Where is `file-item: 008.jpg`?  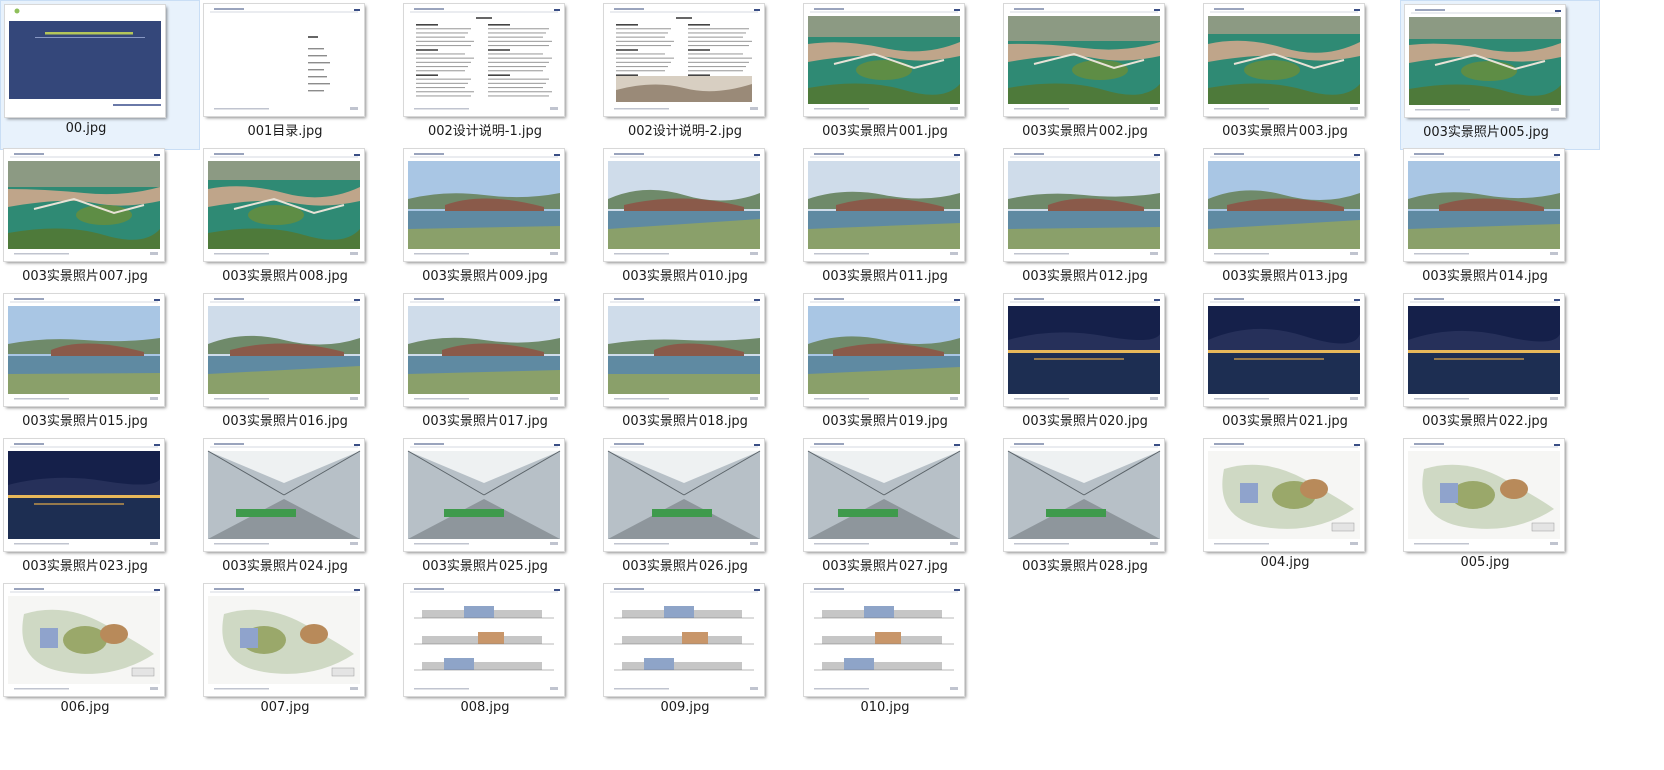 file-item: 008.jpg is located at coordinates (500, 655).